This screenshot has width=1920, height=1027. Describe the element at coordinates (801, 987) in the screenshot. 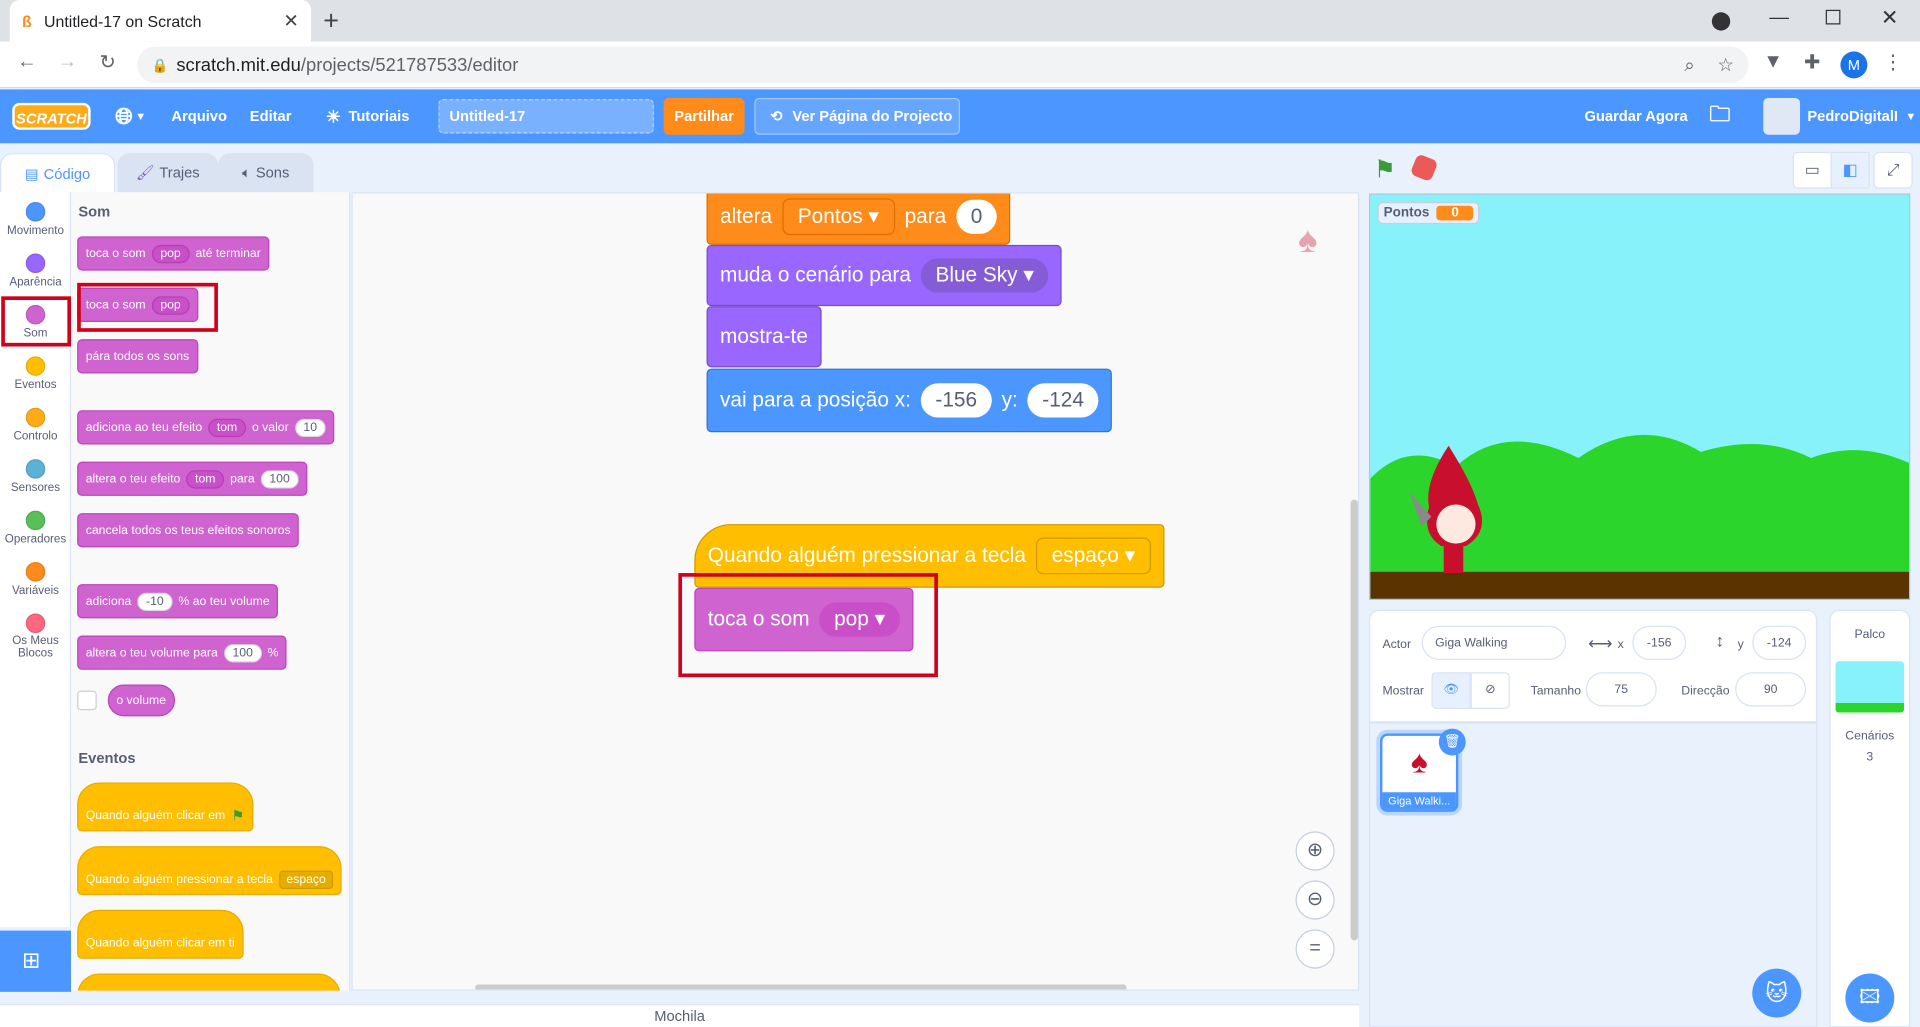

I see `horizontal-scrollbar` at that location.